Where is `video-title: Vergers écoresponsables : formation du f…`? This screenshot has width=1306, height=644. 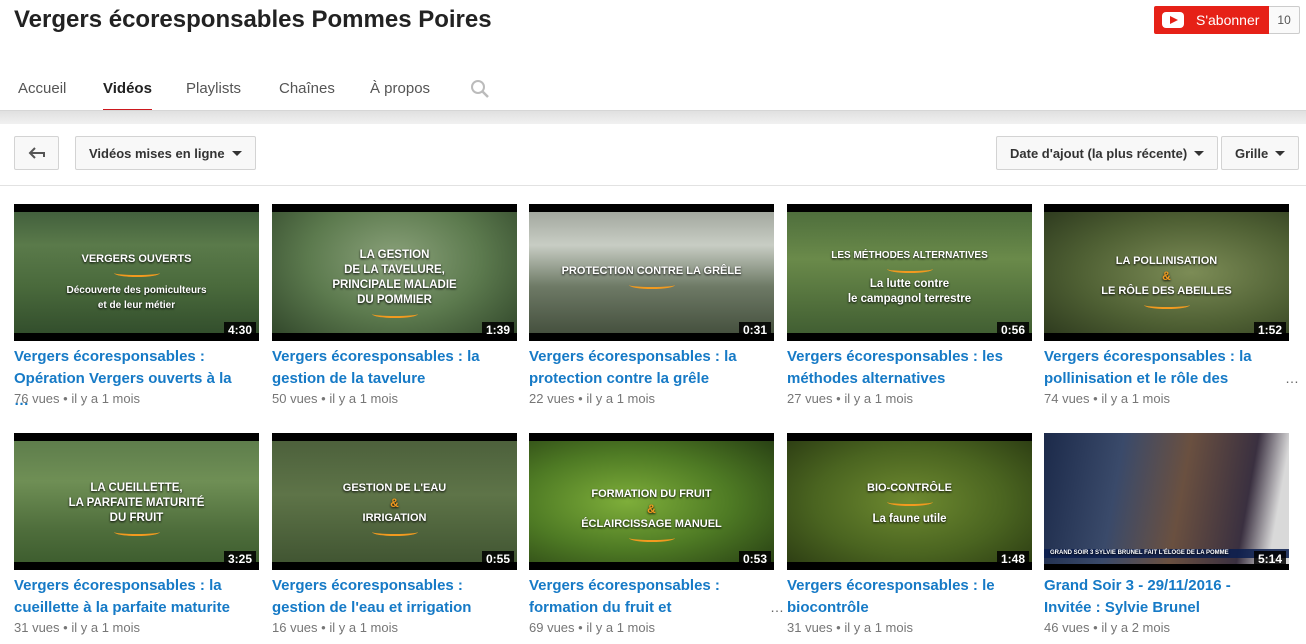 video-title: Vergers écoresponsables : formation du f… is located at coordinates (646, 597).